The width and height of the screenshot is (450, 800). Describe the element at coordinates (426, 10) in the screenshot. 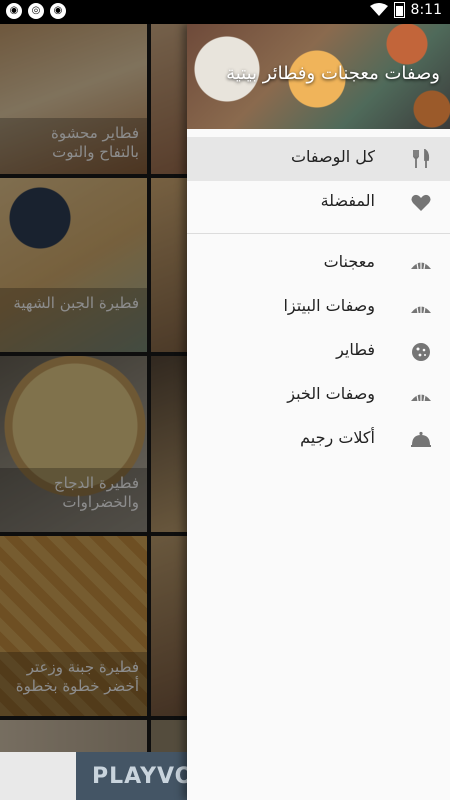

I see `status-time: 8:11` at that location.